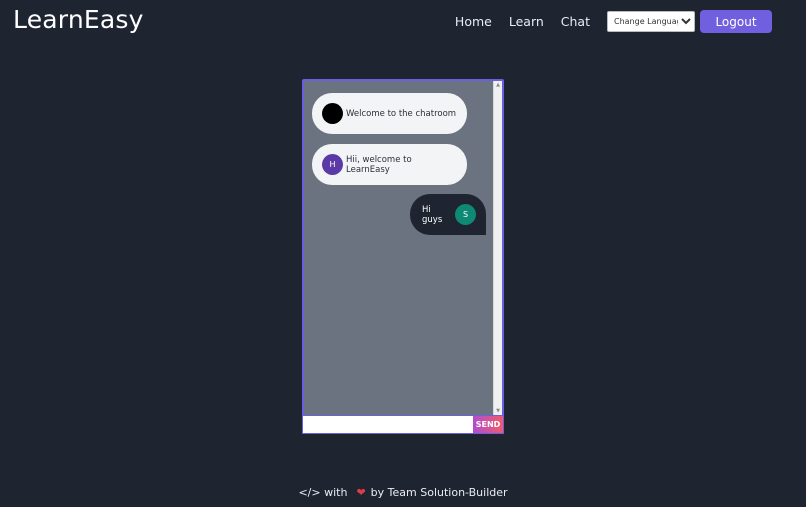  What do you see at coordinates (575, 21) in the screenshot?
I see `nav-chat-link: Chat` at bounding box center [575, 21].